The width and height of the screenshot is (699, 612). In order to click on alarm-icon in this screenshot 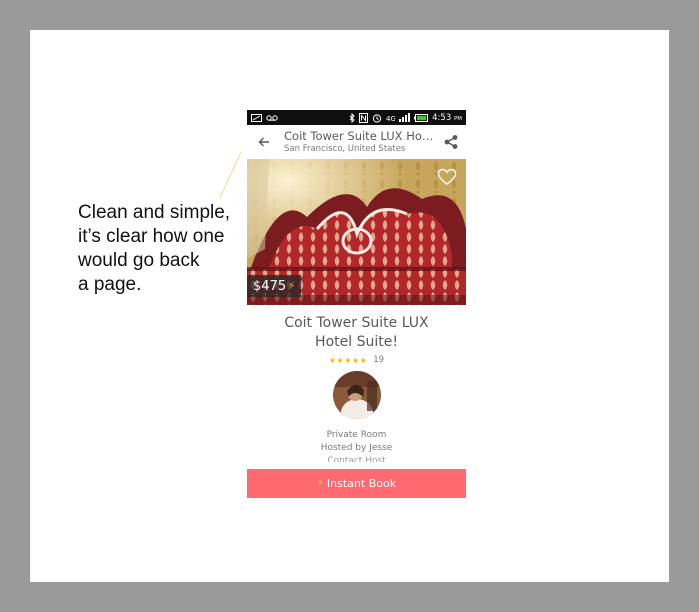, I will do `click(377, 118)`.